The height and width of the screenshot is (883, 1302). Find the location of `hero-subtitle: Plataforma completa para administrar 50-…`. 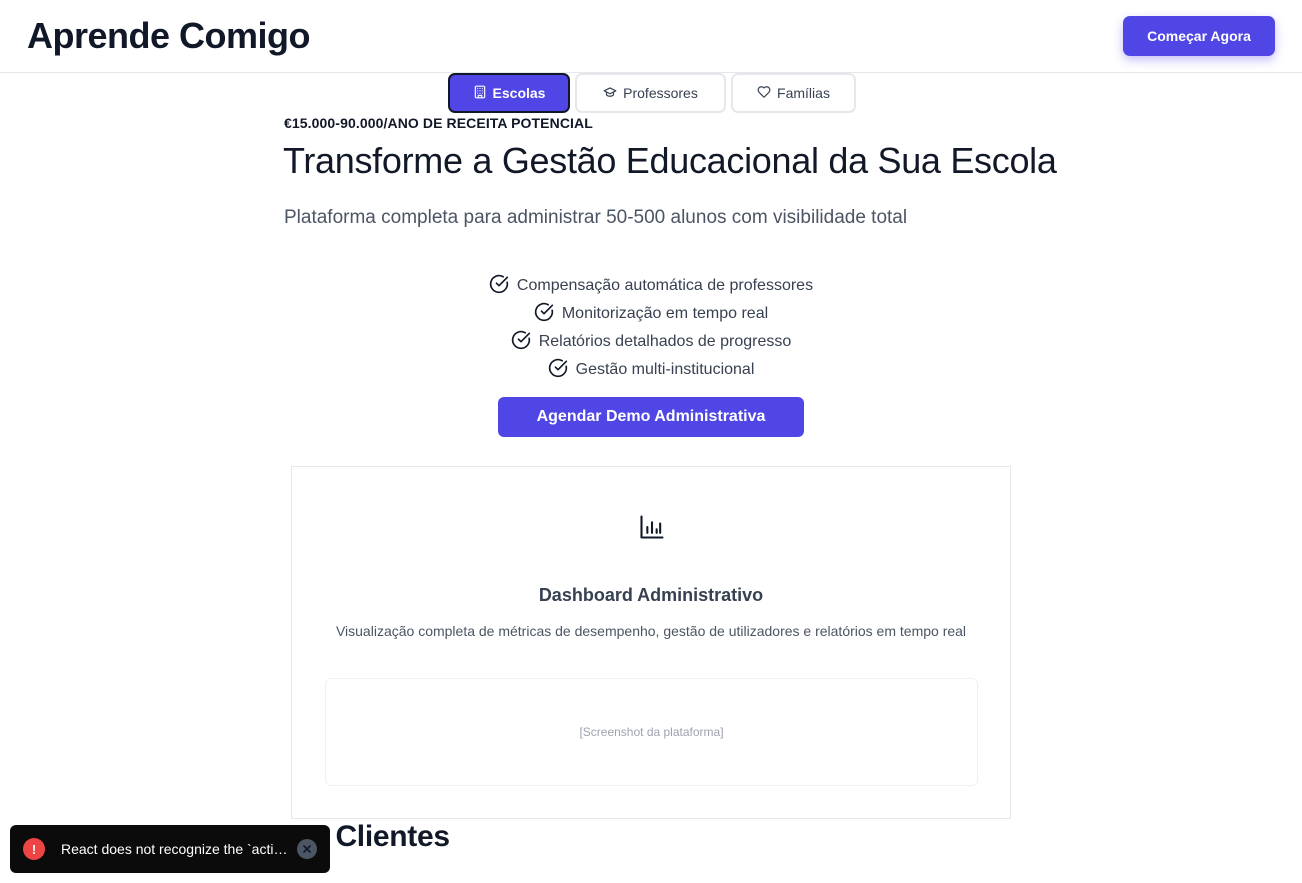

hero-subtitle: Plataforma completa para administrar 50-… is located at coordinates (596, 217).